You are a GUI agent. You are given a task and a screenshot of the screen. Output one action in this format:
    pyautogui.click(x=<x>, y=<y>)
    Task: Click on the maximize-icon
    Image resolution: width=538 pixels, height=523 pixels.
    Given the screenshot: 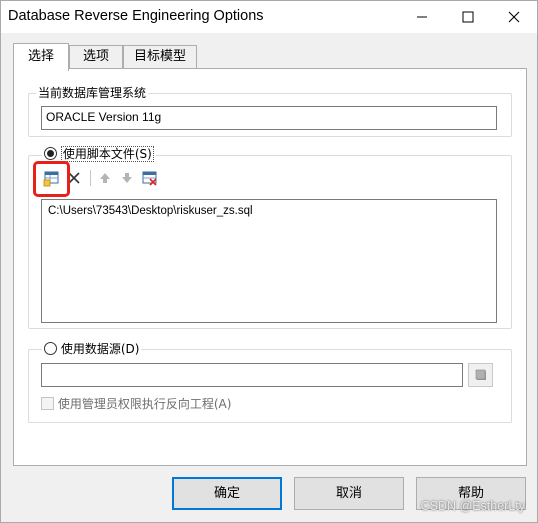 What is the action you would take?
    pyautogui.click(x=468, y=17)
    